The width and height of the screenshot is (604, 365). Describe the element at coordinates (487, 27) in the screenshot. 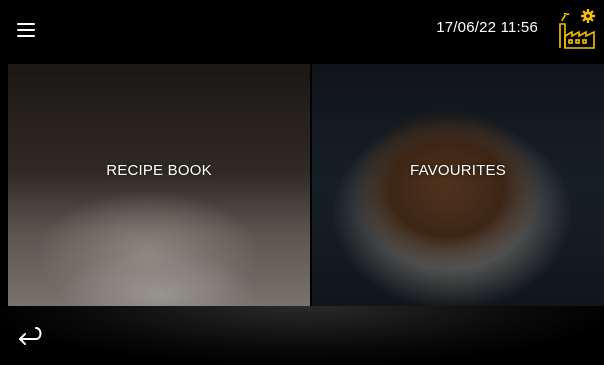

I see `datetime-display: 17/06/22 11:56` at that location.